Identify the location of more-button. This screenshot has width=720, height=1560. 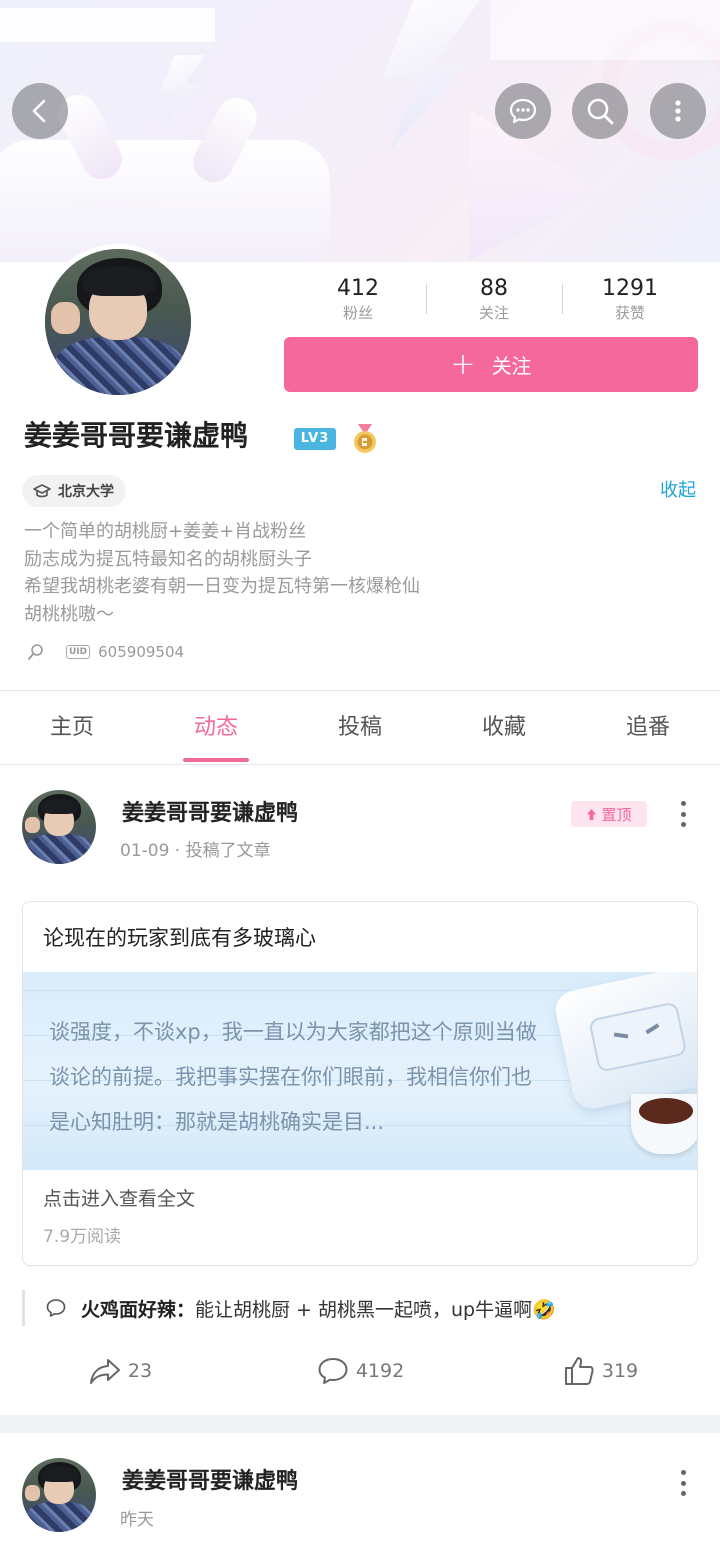
(678, 111).